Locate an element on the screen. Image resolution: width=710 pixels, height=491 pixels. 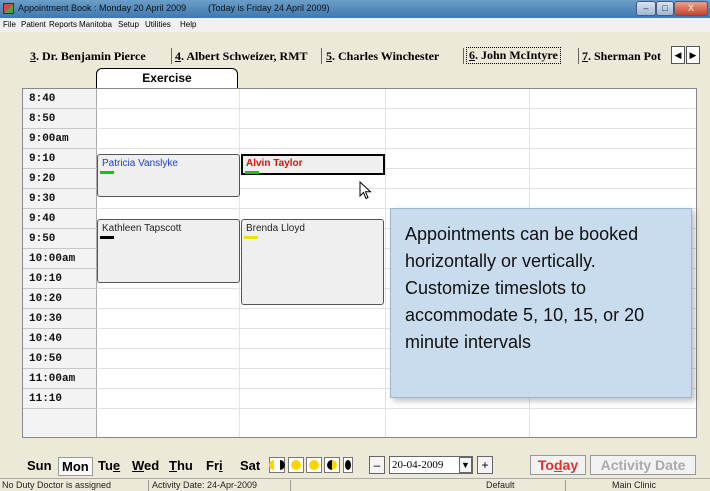
day-fri: Fri is located at coordinates (214, 465).